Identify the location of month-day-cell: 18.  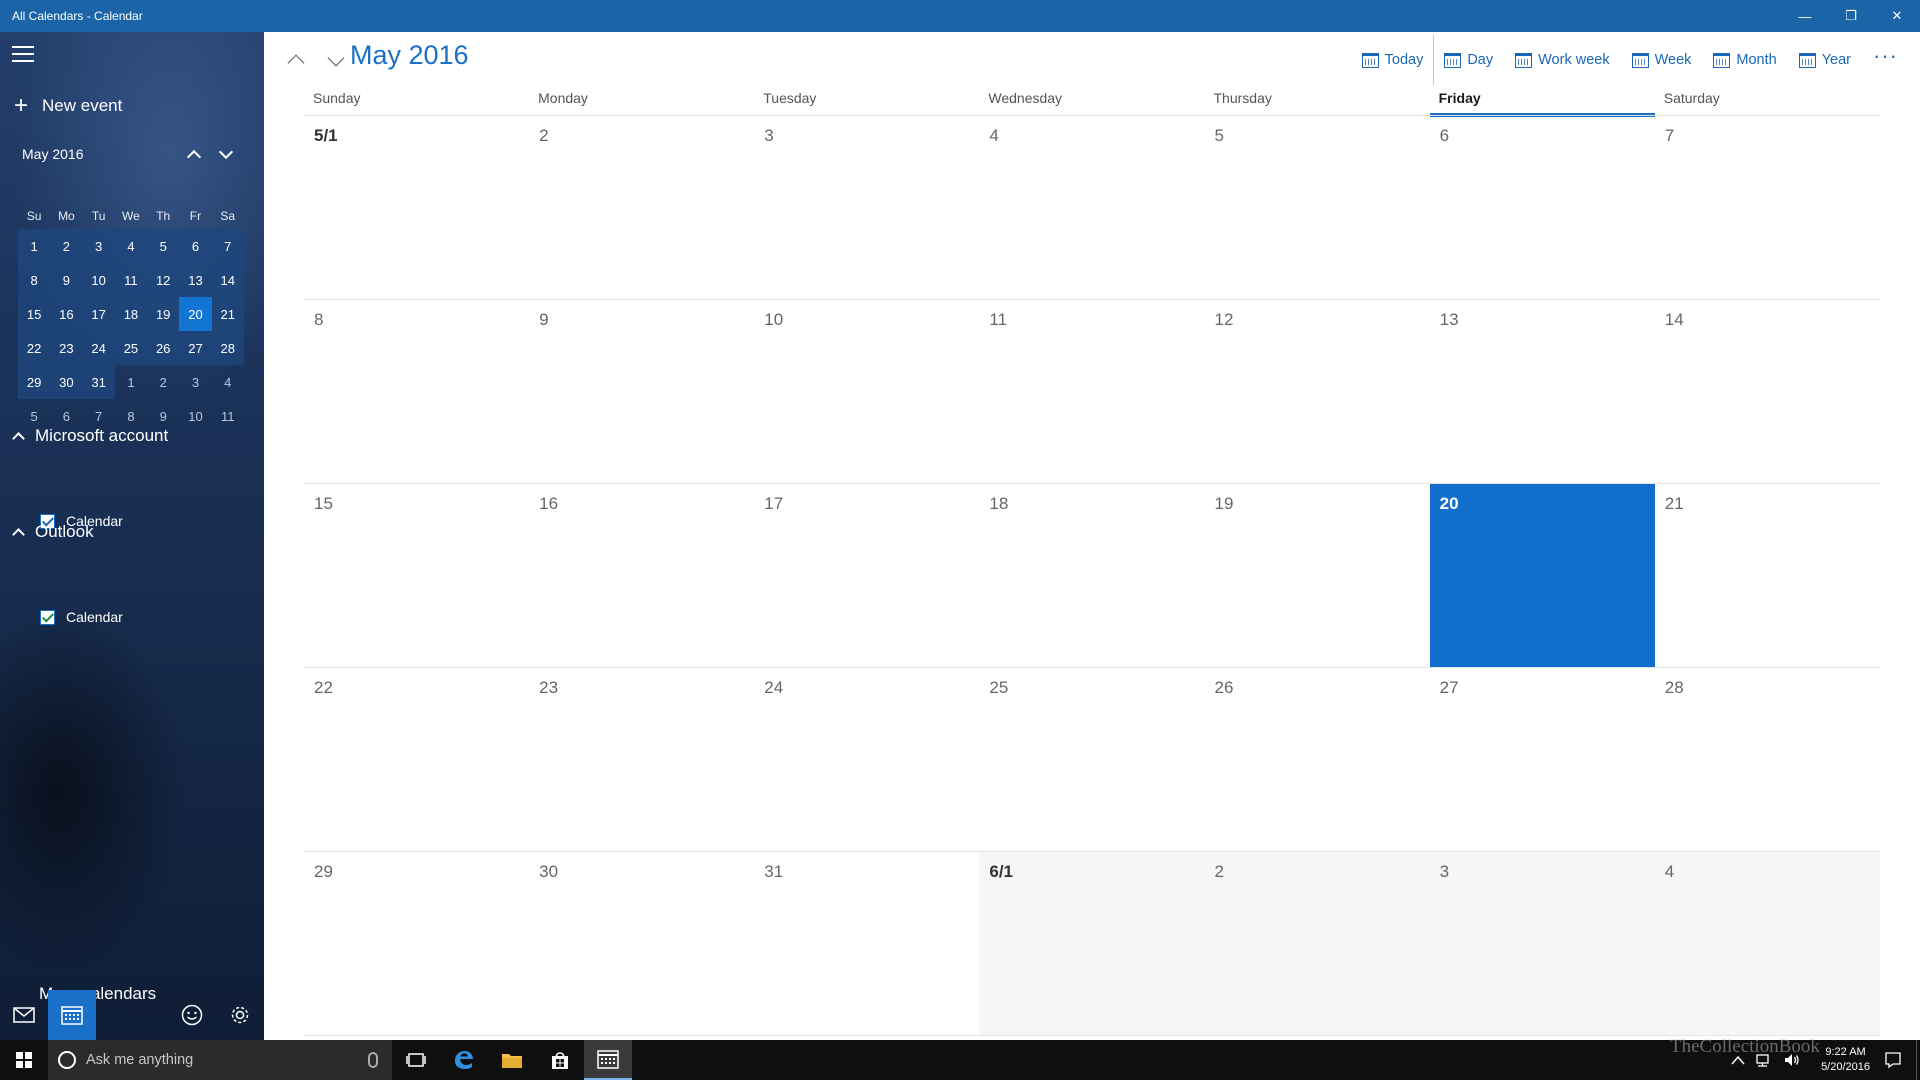
(1091, 575).